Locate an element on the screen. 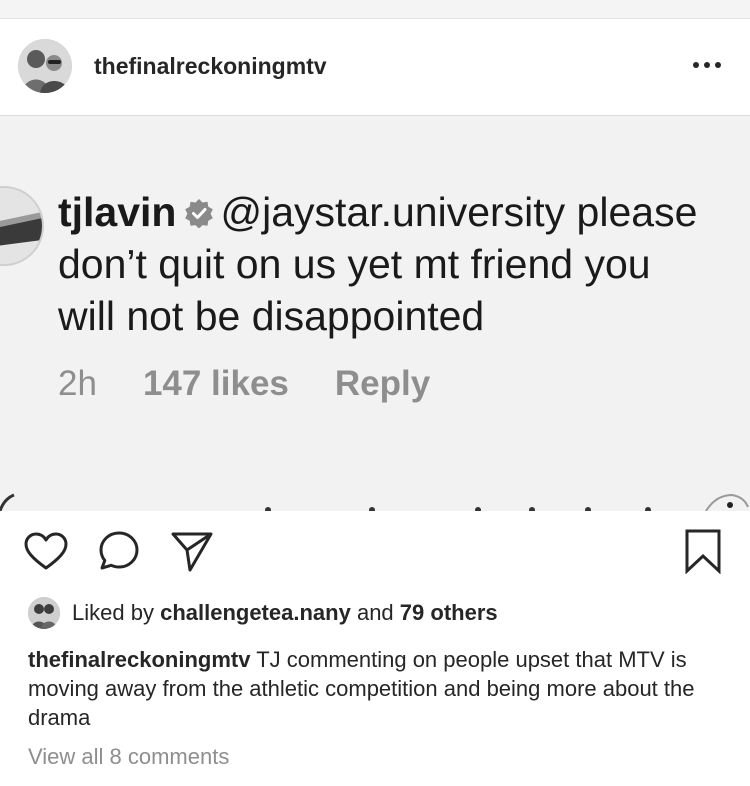  comment-line-1: tjlavin @jaystar.university please is located at coordinates (404, 212).